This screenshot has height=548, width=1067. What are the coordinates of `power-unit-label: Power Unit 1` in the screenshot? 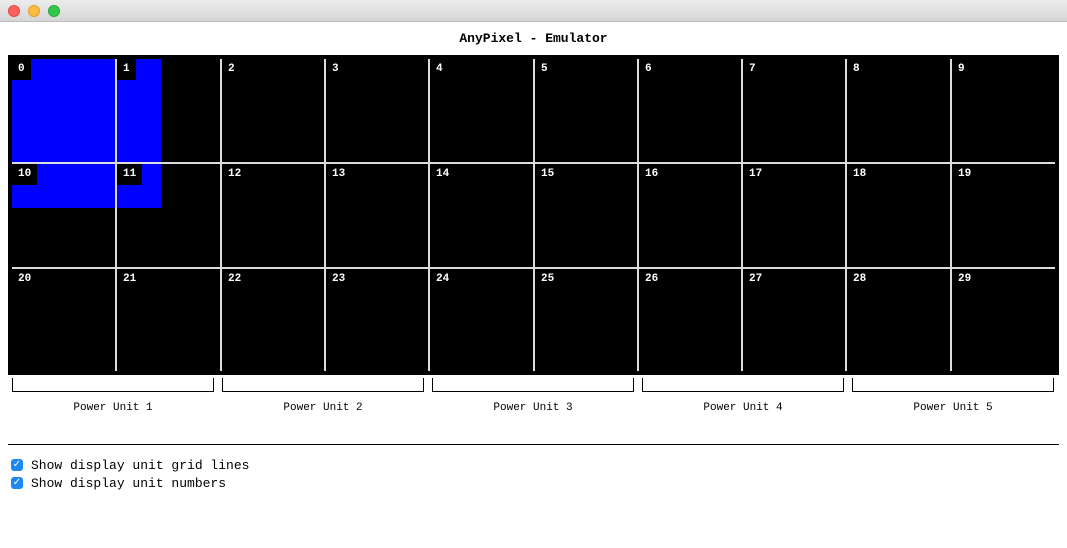 It's located at (113, 408).